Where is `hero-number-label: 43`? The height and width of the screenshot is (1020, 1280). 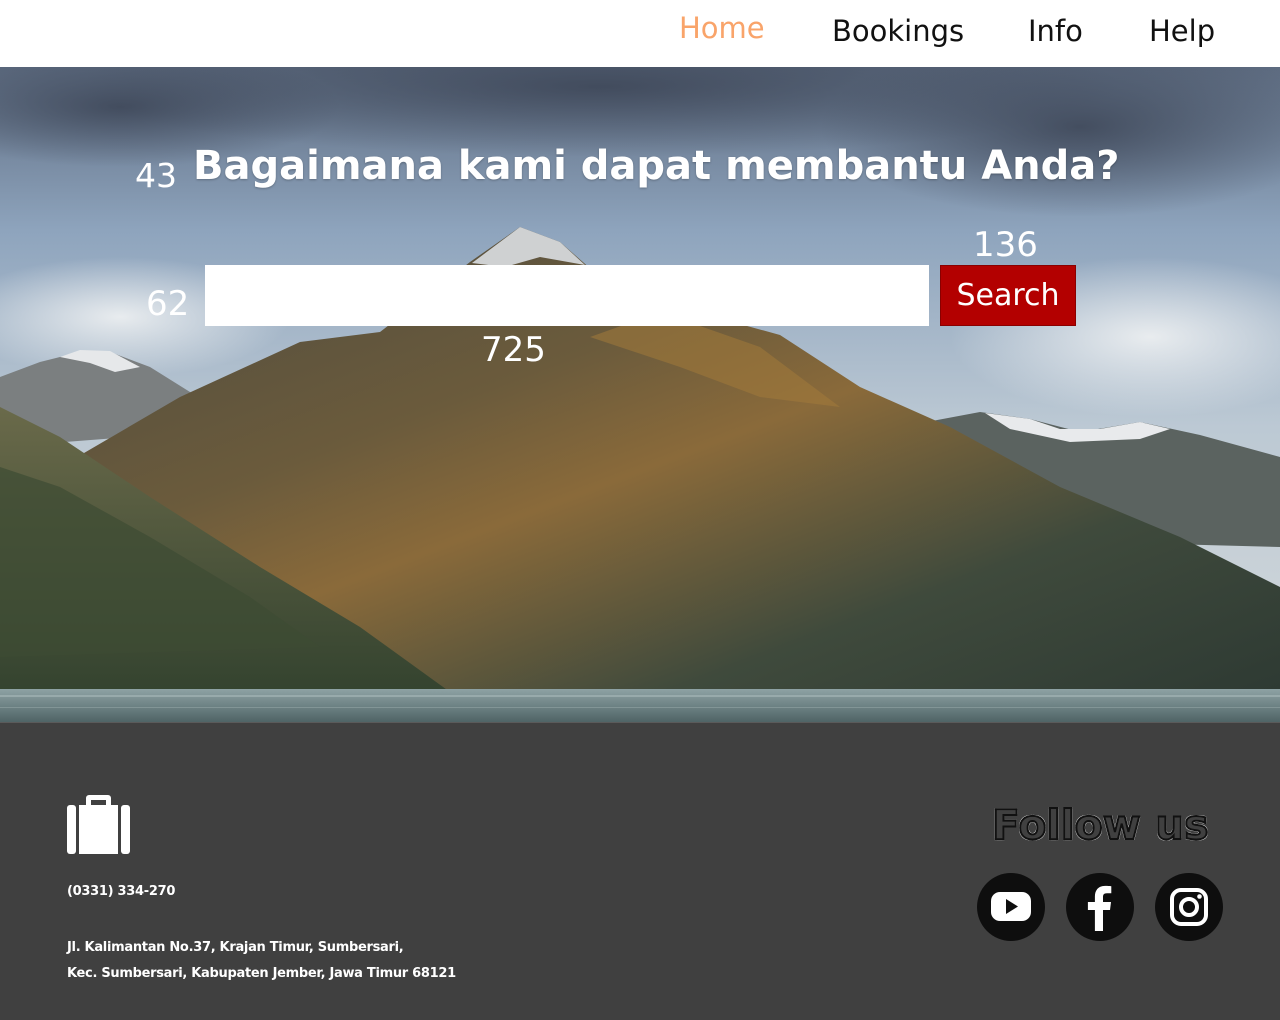 hero-number-label: 43 is located at coordinates (156, 175).